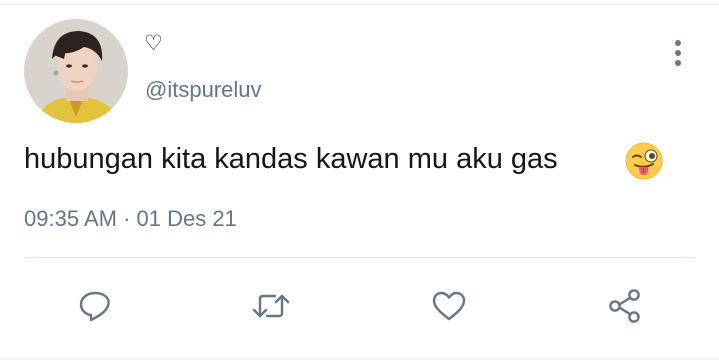  I want to click on display-name: ♡, so click(153, 43).